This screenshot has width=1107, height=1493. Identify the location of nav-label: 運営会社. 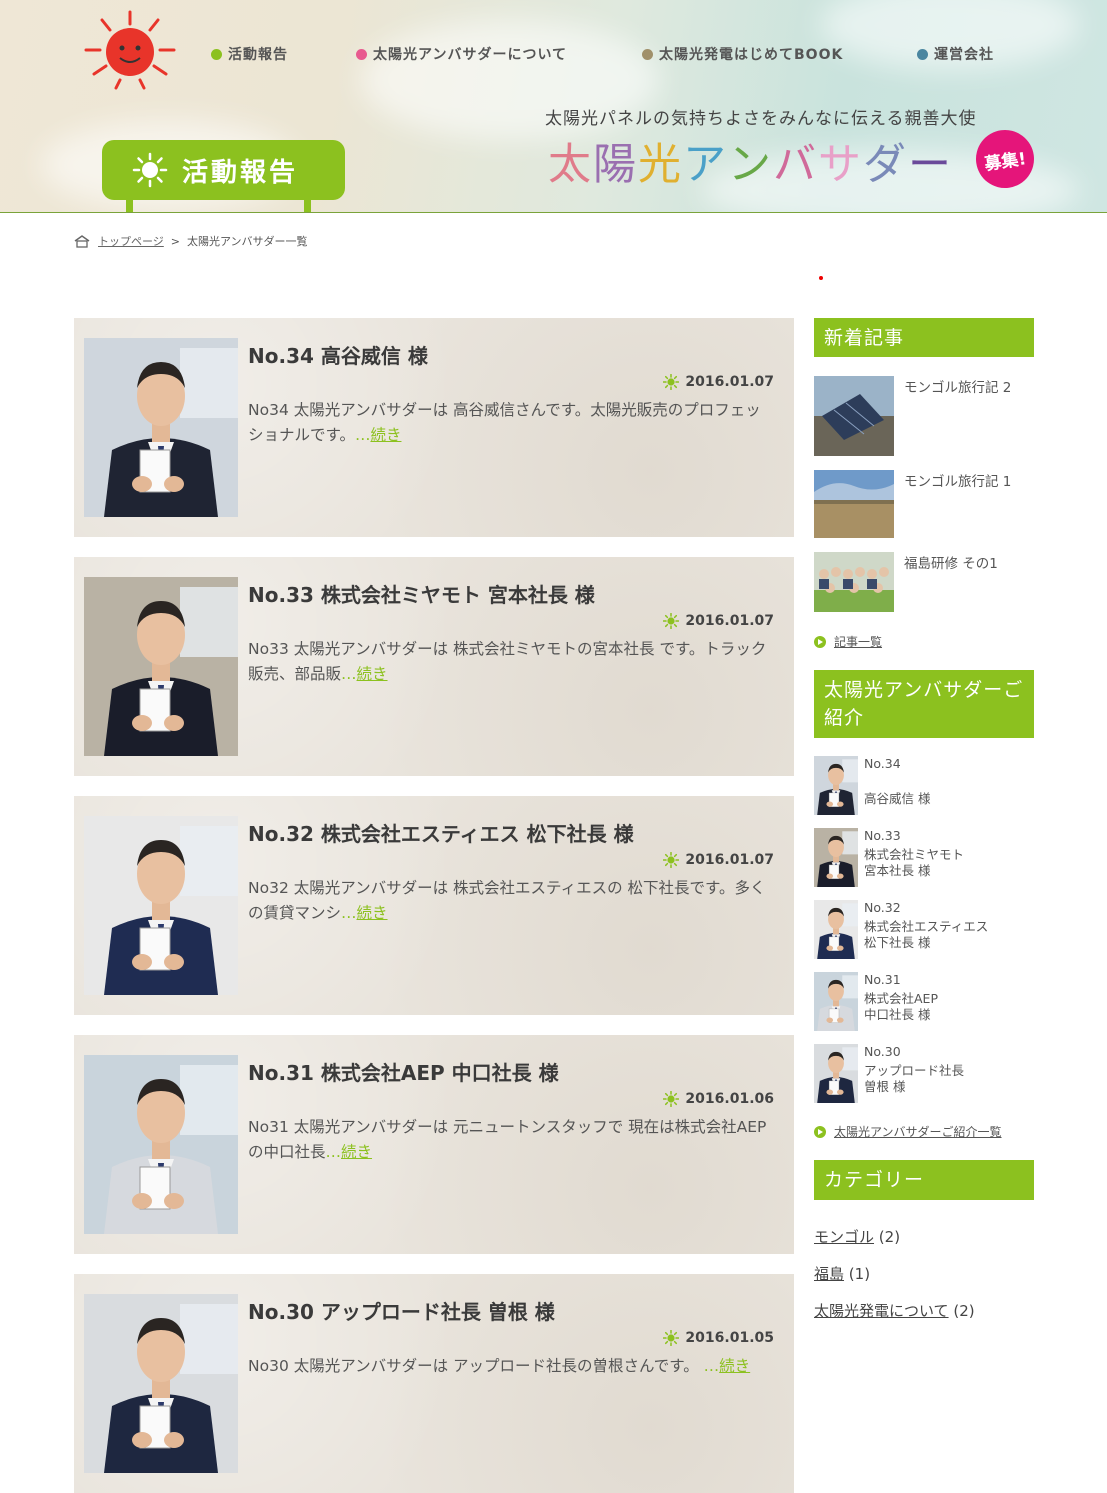
(964, 55).